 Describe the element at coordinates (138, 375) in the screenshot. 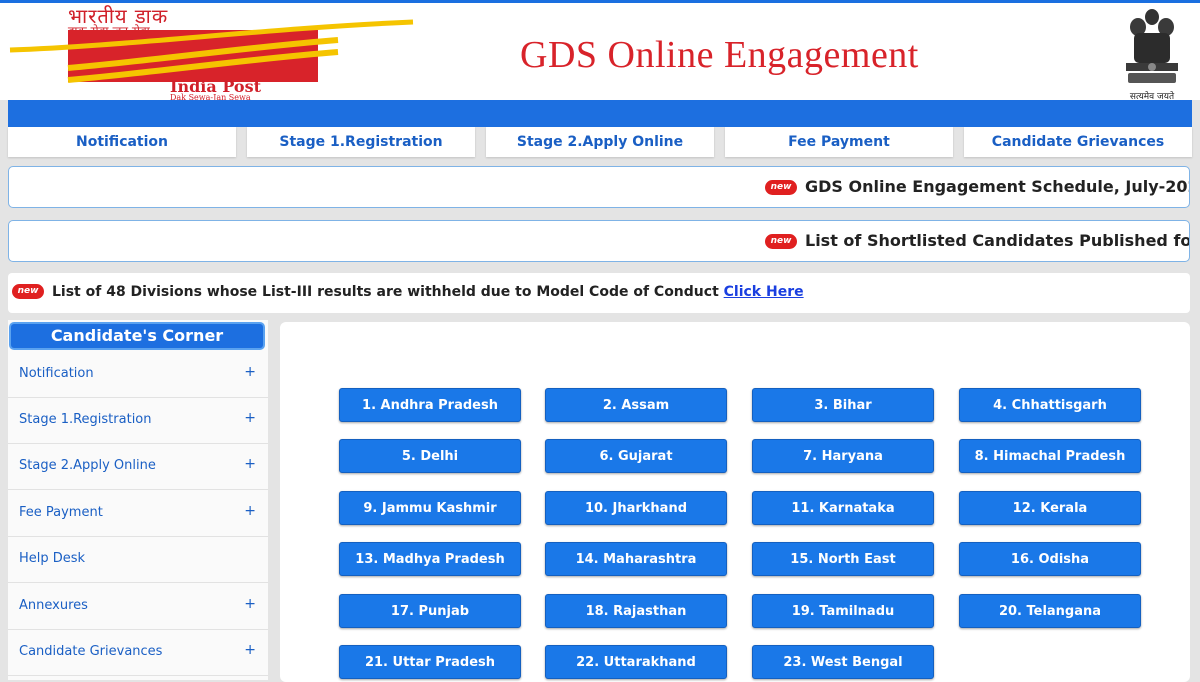

I see `sidebar-item-notification: Notification +` at that location.